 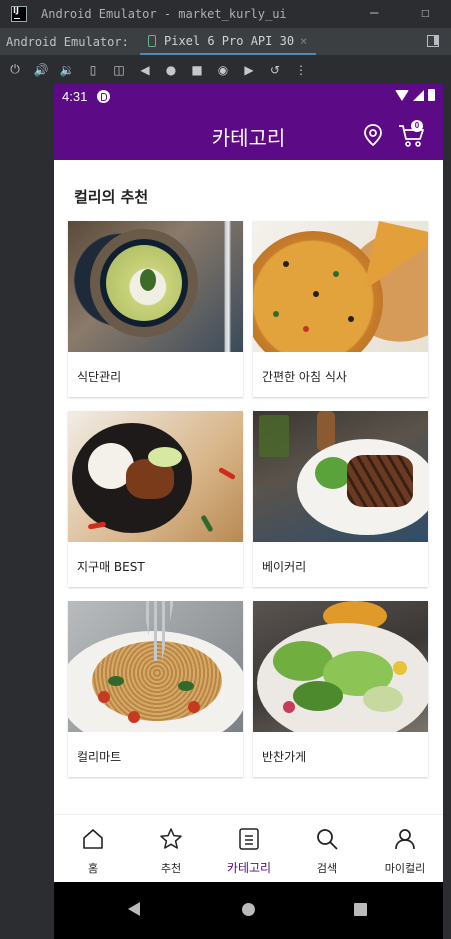 I want to click on device-phone-icon, so click(x=152, y=40).